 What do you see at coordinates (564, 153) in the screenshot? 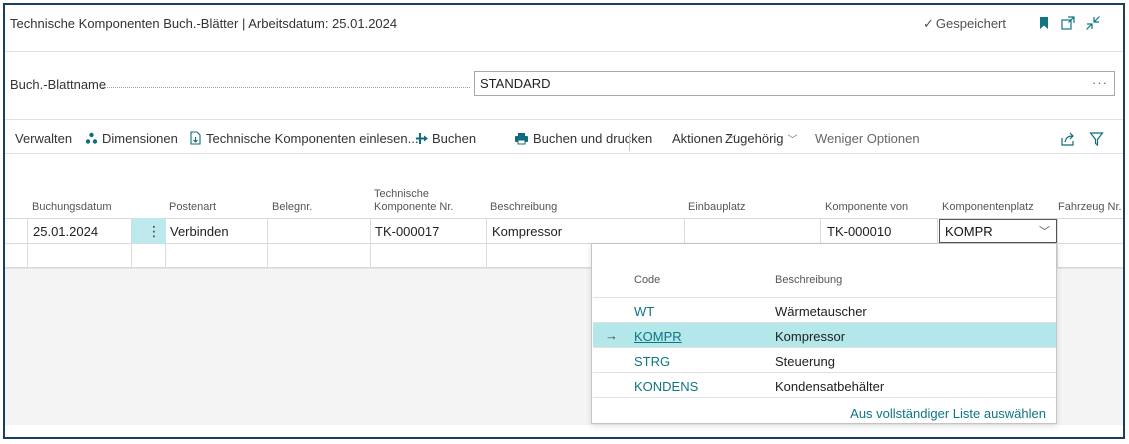
I see `actionbar-divider` at bounding box center [564, 153].